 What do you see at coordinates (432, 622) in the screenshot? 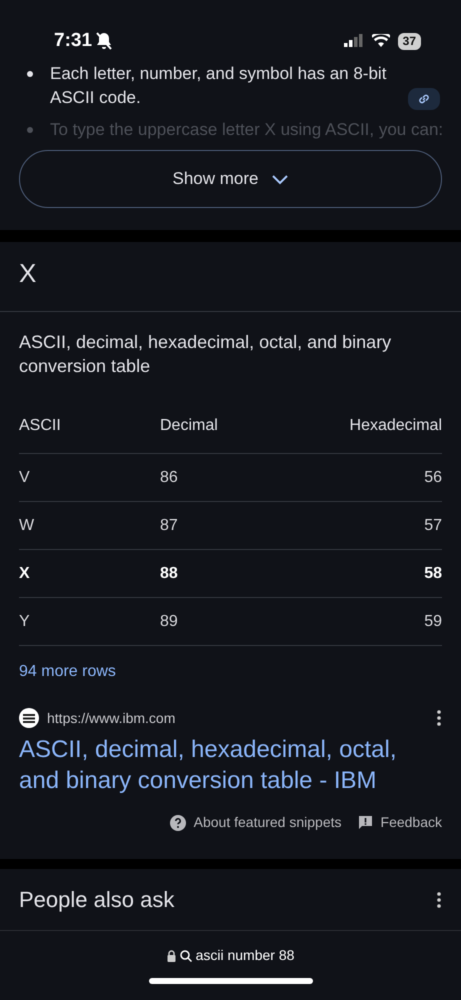
I see `table-cell-text: 59` at bounding box center [432, 622].